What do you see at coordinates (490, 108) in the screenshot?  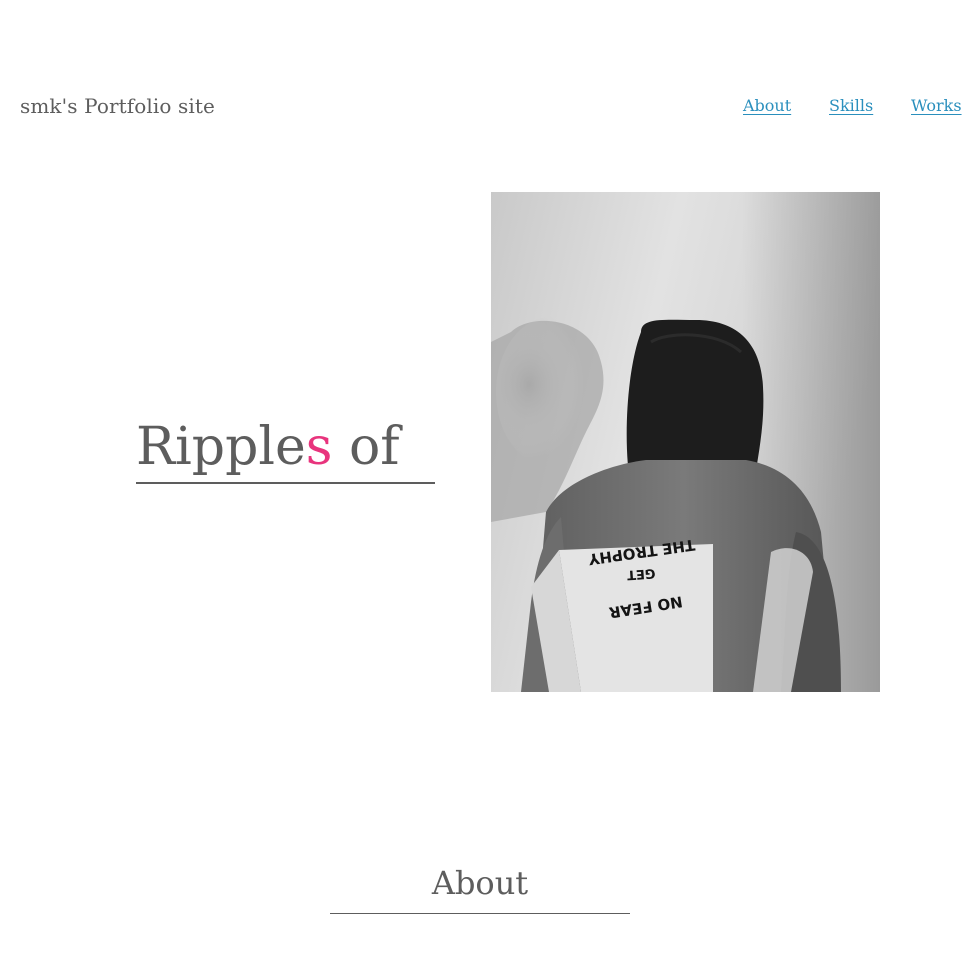 I see `main-nav: About Skills Works` at bounding box center [490, 108].